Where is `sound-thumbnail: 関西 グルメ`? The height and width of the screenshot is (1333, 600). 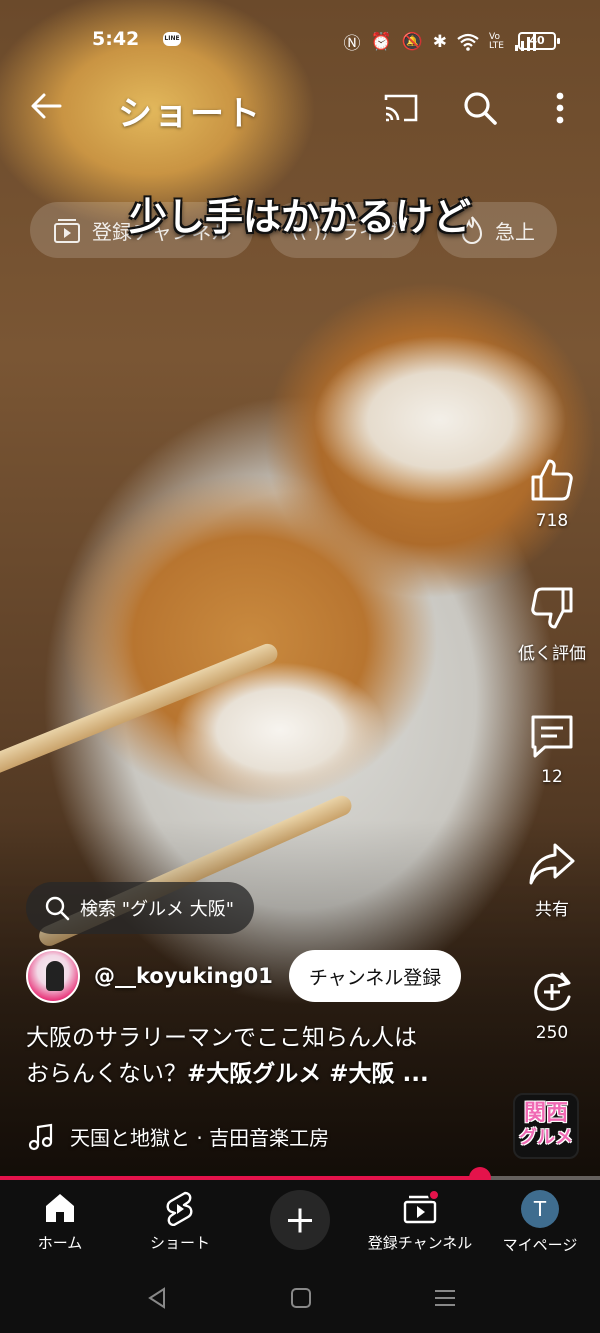 sound-thumbnail: 関西 グルメ is located at coordinates (546, 1126).